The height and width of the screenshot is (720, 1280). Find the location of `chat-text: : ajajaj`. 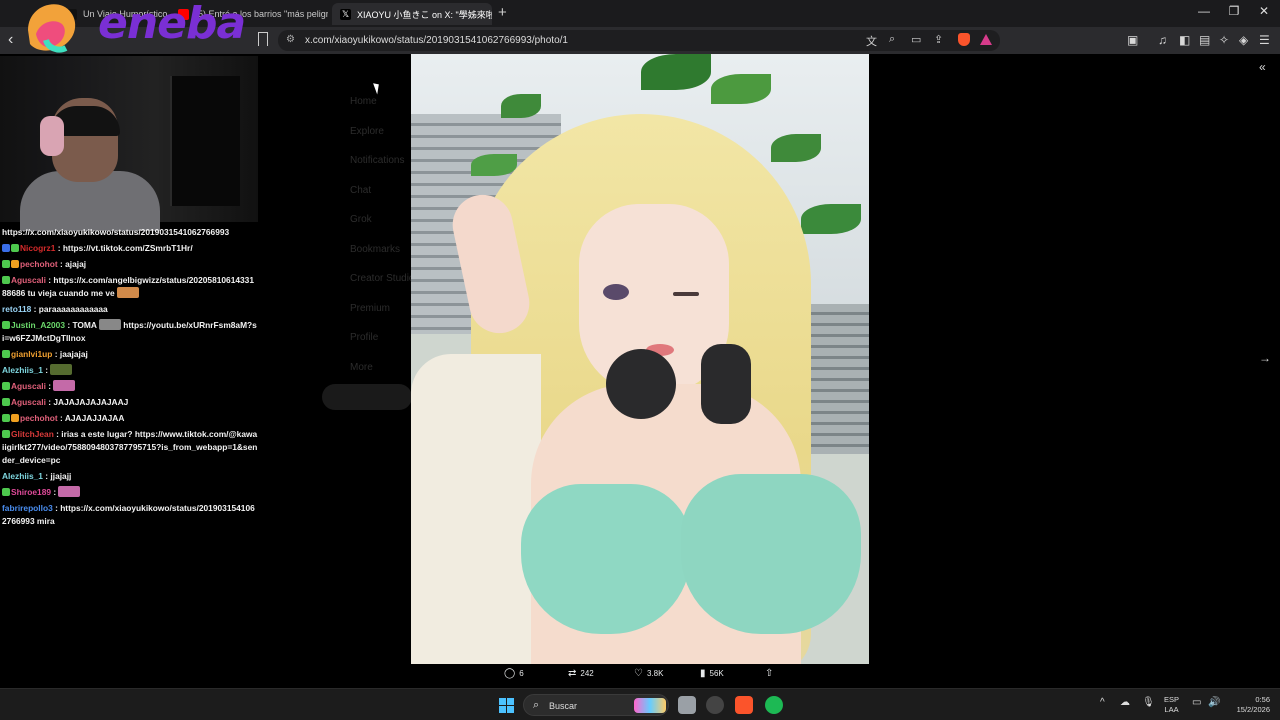

chat-text: : ajajaj is located at coordinates (73, 263).